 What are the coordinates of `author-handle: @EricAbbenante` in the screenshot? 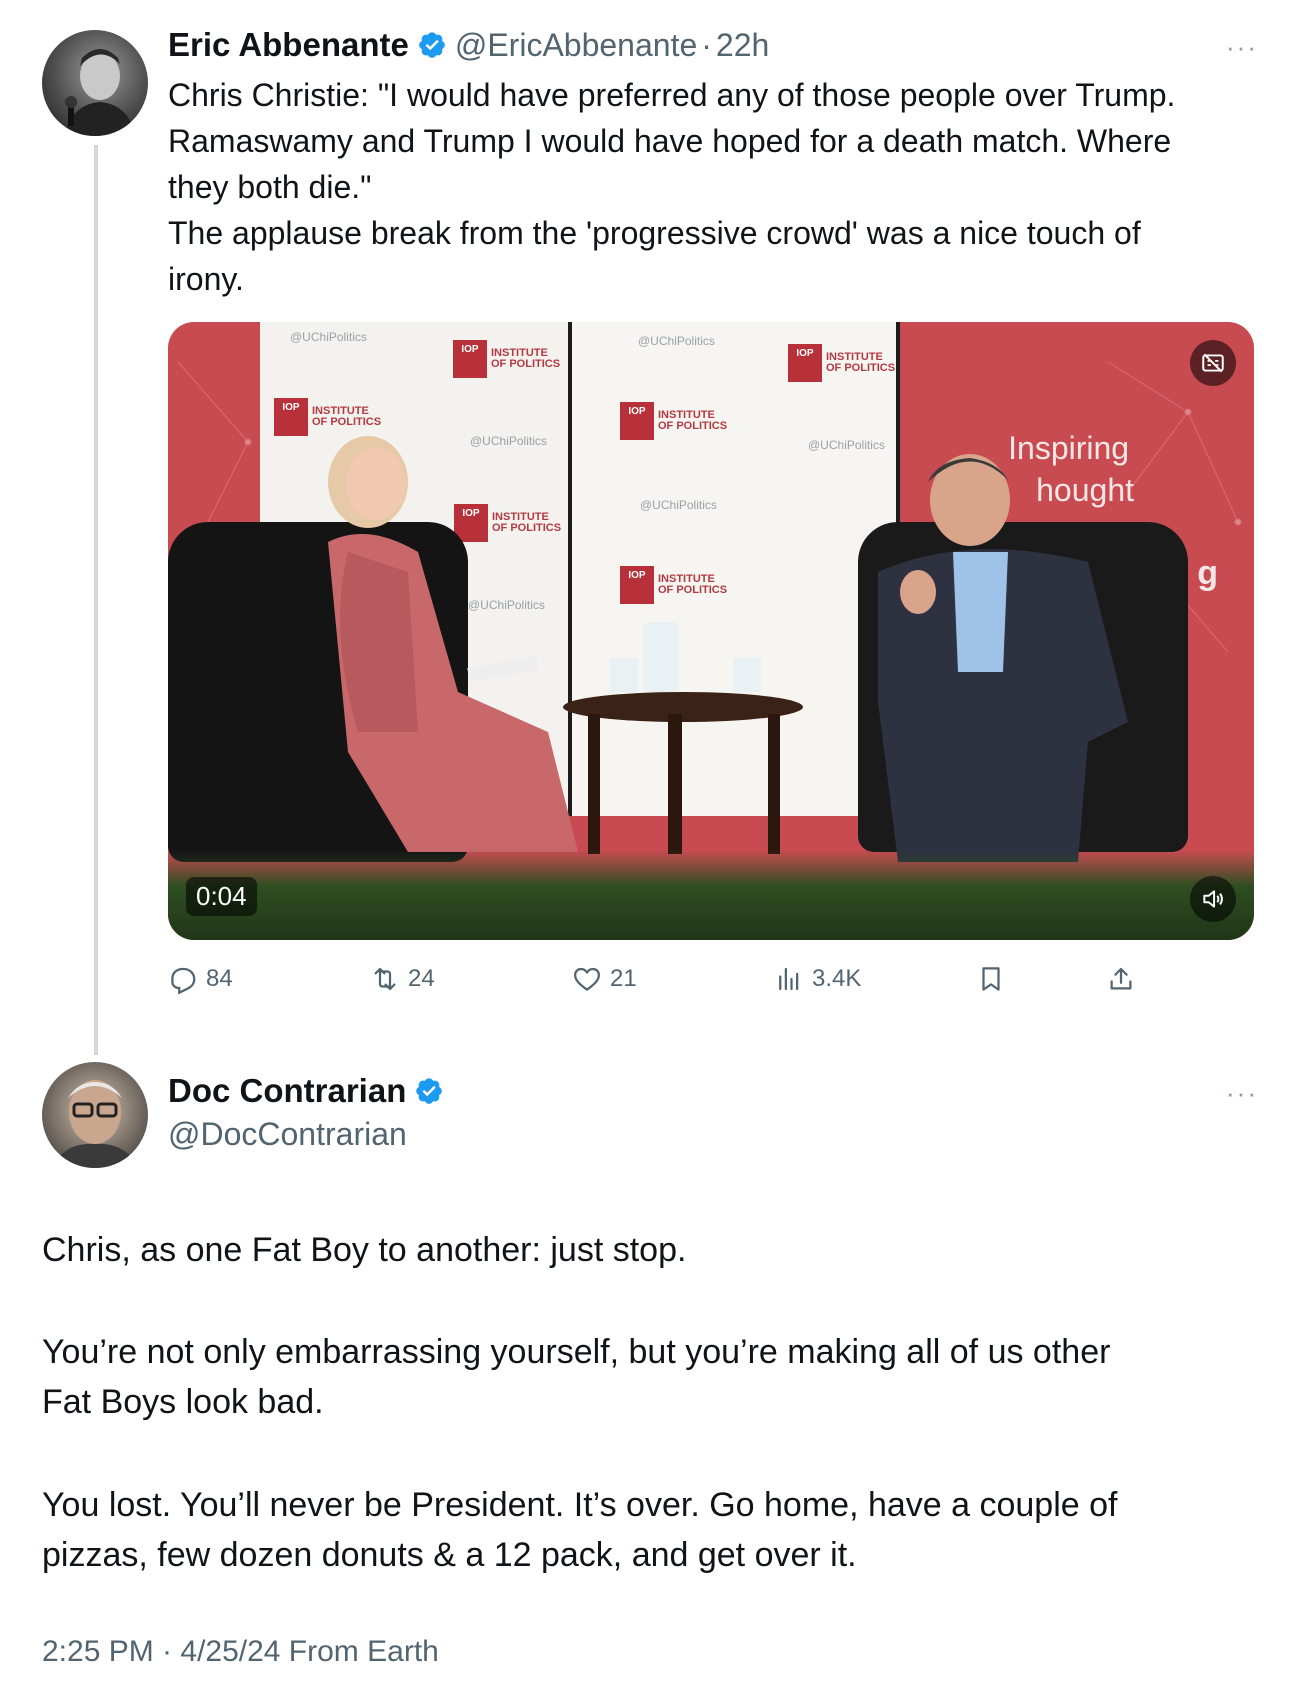 It's located at (576, 45).